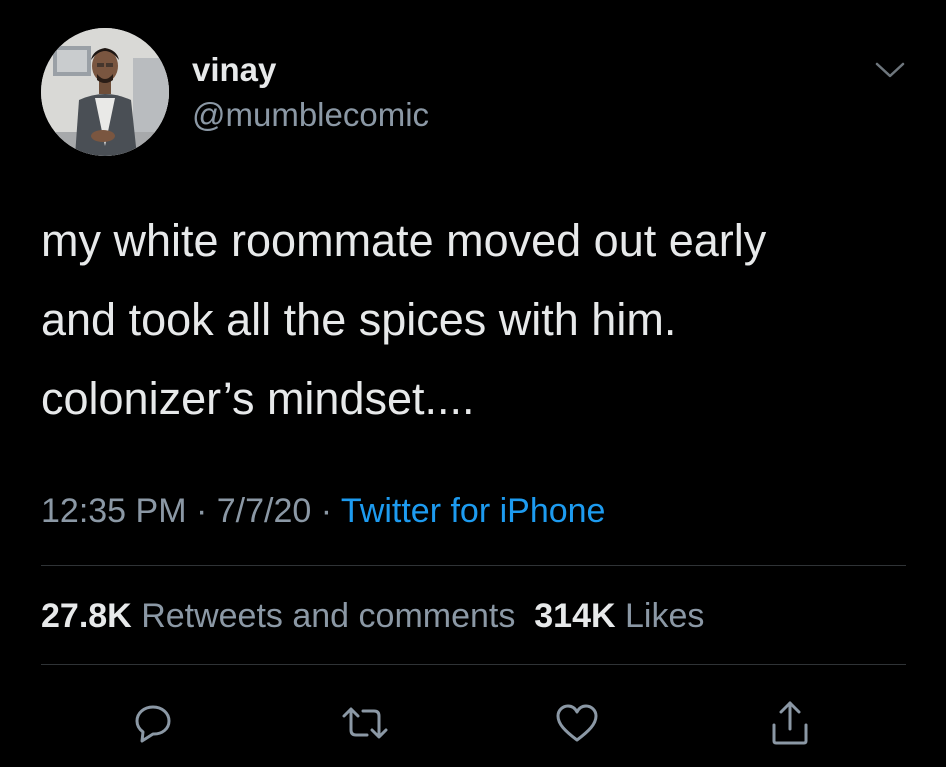 This screenshot has height=767, width=946. What do you see at coordinates (264, 511) in the screenshot?
I see `tweet-date: 7/7/20` at bounding box center [264, 511].